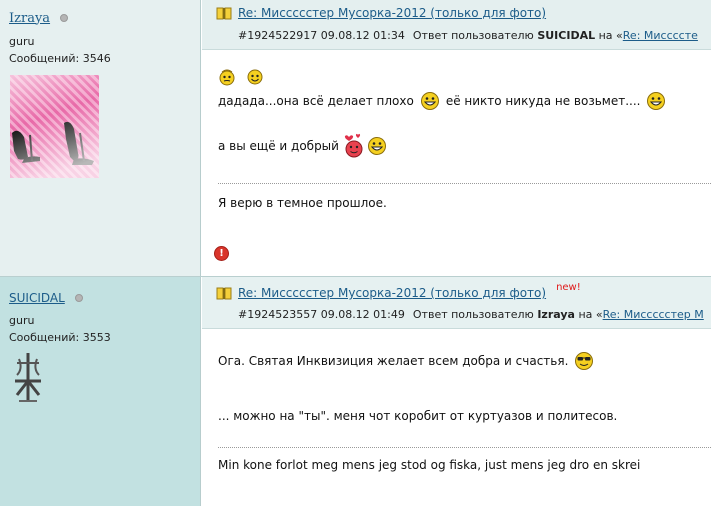  I want to click on author-name-link: SUICIDAL, so click(37, 298).